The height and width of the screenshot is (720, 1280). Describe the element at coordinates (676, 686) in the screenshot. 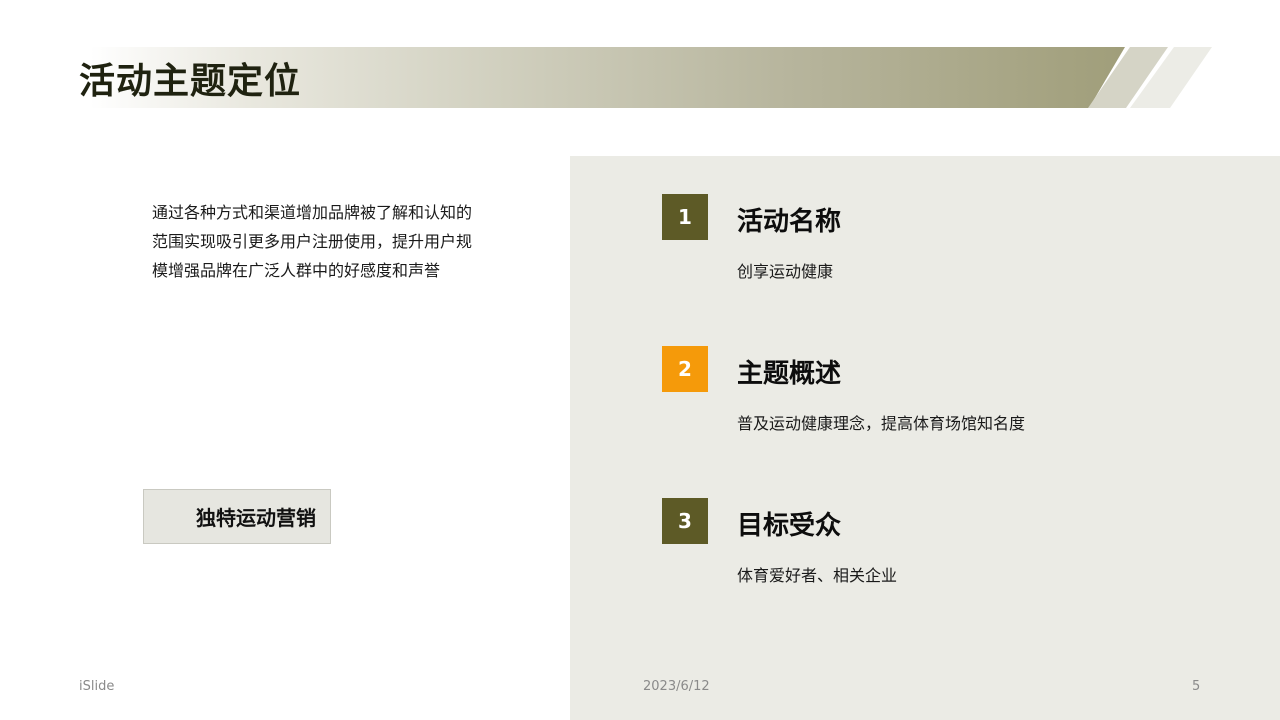

I see `footer-date: 2023/6/12` at that location.